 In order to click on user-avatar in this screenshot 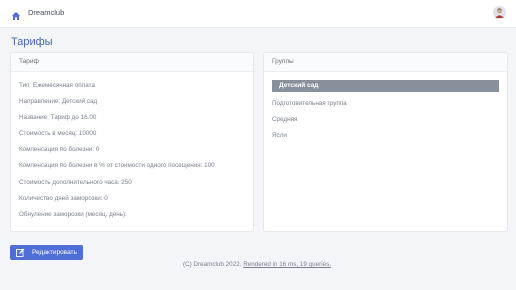, I will do `click(499, 12)`.